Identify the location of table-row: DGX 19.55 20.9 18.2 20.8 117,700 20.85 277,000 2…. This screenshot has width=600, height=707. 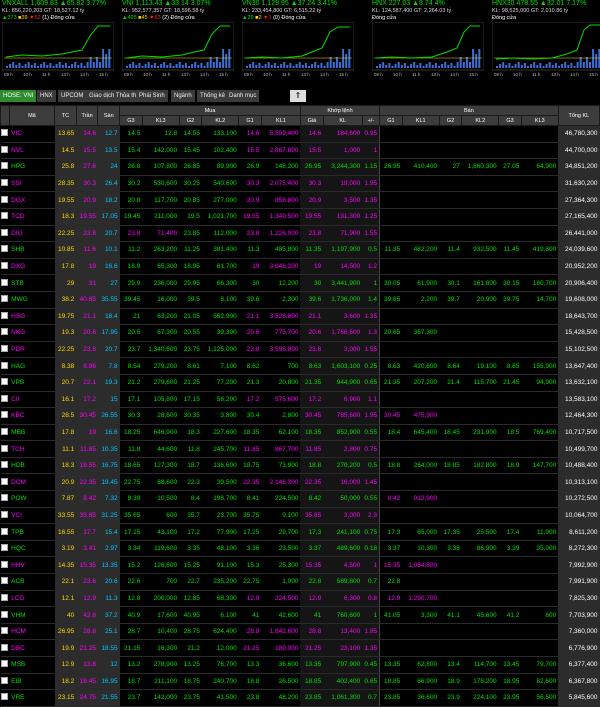
(300, 200).